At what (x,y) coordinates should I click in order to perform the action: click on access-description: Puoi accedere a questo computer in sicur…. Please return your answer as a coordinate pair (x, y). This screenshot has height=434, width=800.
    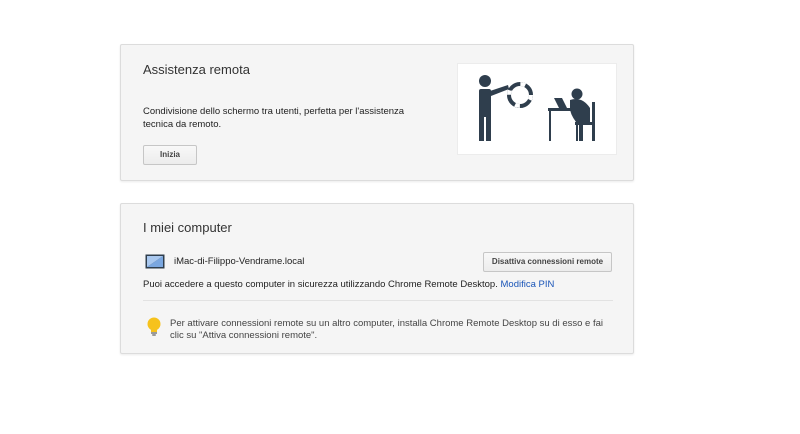
    Looking at the image, I should click on (348, 284).